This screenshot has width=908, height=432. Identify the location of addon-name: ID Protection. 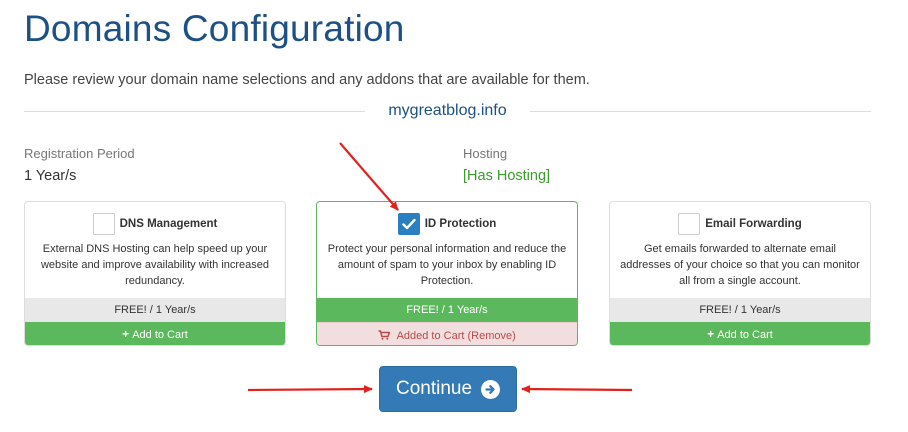
(461, 224).